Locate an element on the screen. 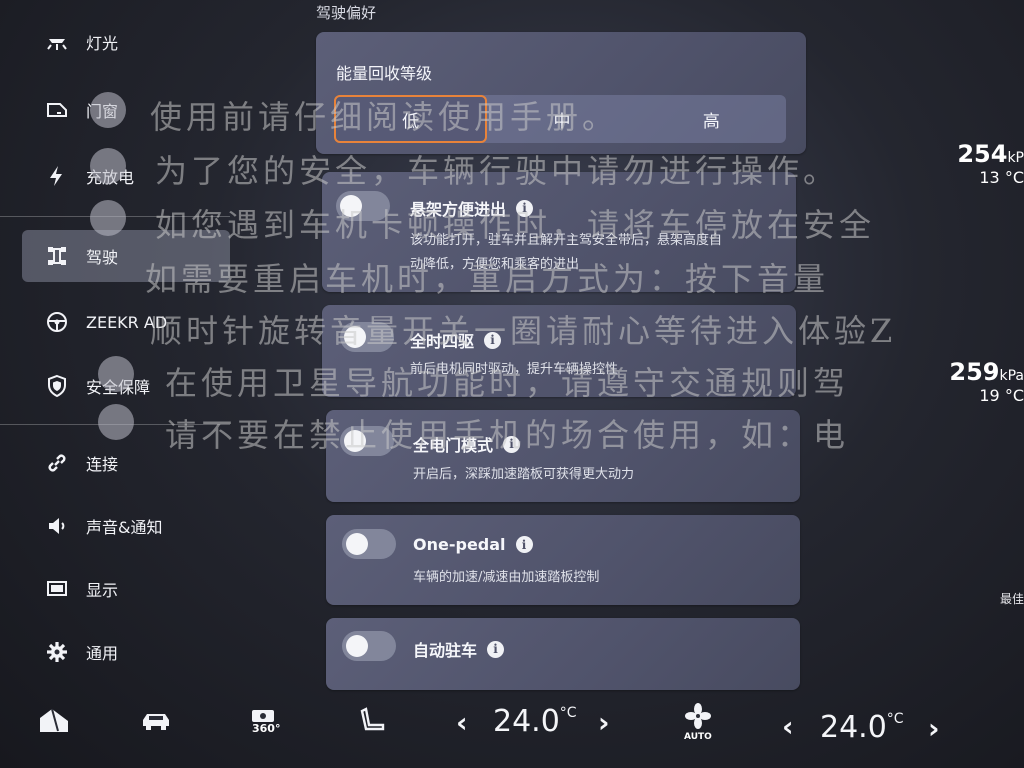 Image resolution: width=1024 pixels, height=768 pixels. left-temp-display: 24.0°C is located at coordinates (535, 721).